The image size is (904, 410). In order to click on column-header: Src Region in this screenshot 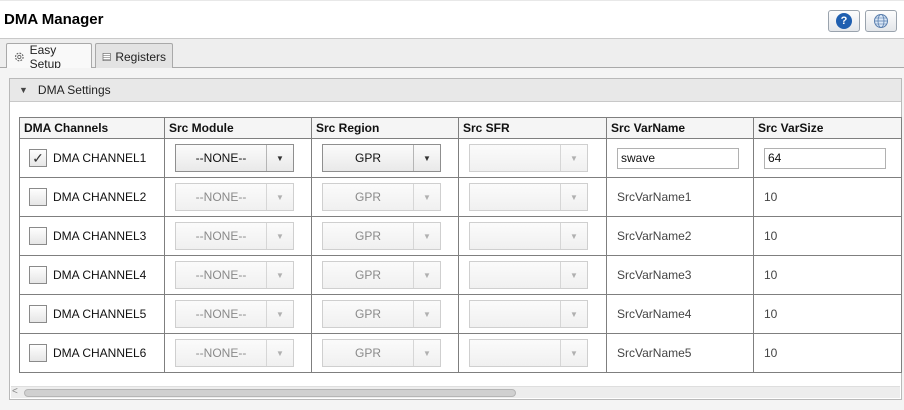, I will do `click(385, 128)`.